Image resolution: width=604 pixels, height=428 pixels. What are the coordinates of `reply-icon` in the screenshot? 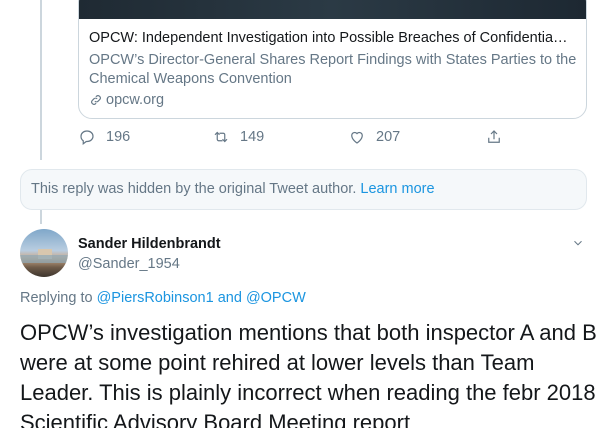 It's located at (87, 137).